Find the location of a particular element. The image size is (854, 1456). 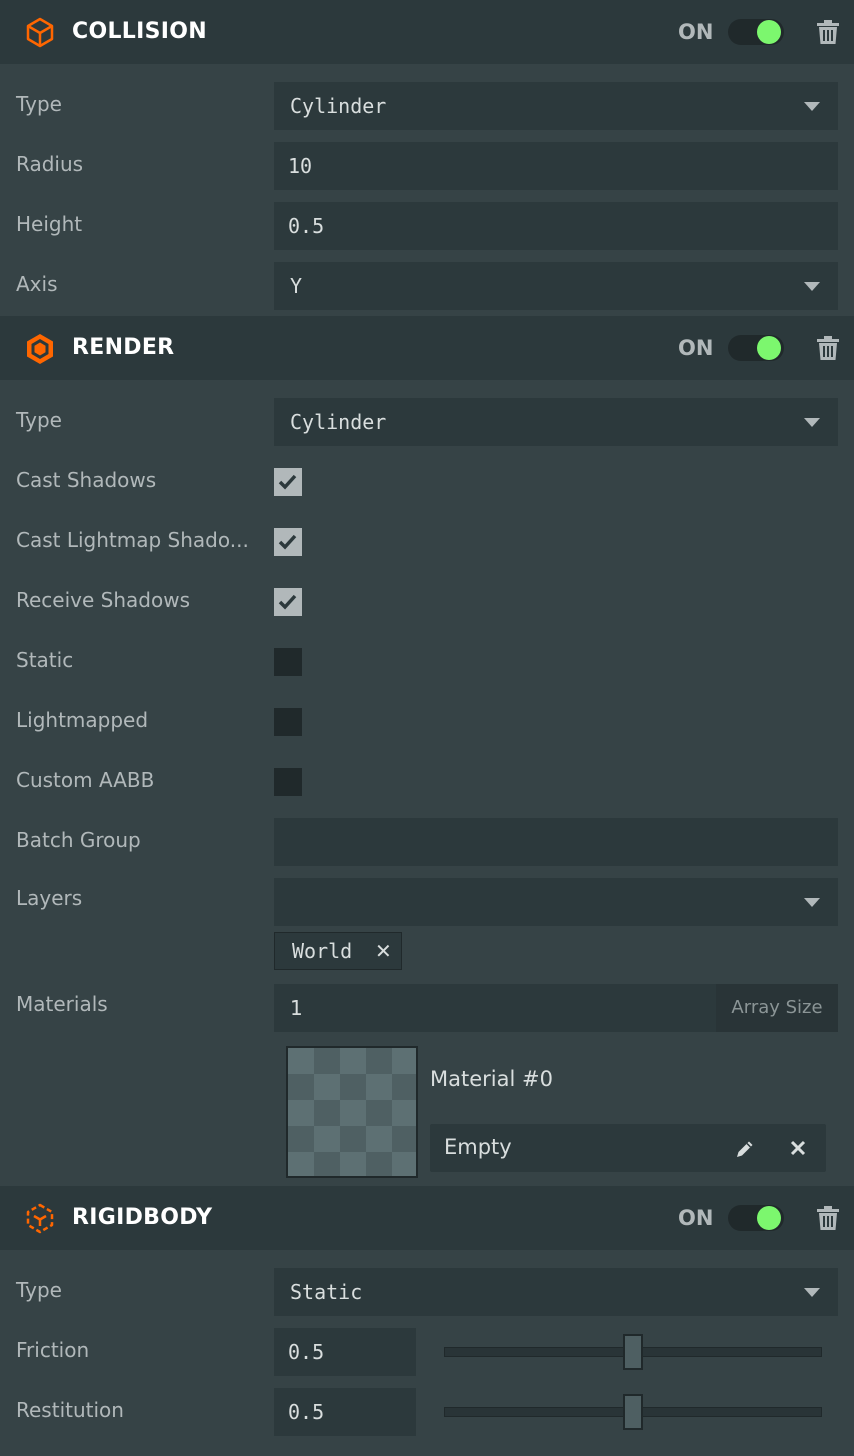

render-on-label: ON is located at coordinates (696, 348).